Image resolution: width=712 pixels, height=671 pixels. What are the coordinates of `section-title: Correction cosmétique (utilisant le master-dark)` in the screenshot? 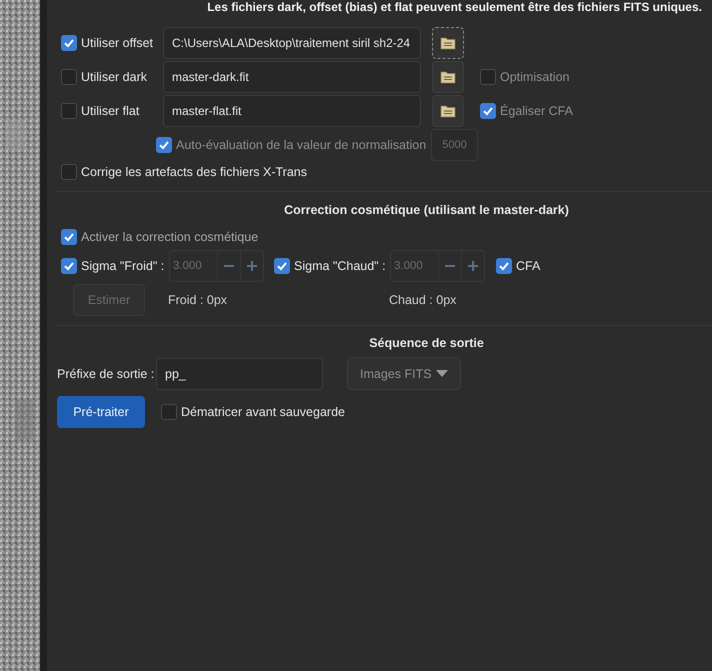 It's located at (426, 210).